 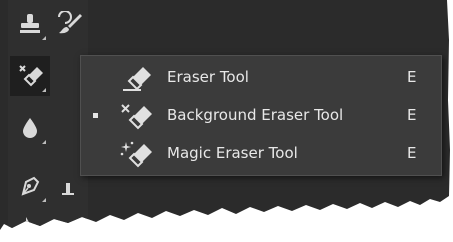 I want to click on menu-item-magic-eraser-tool: Magic Eraser Tool E, so click(x=261, y=154).